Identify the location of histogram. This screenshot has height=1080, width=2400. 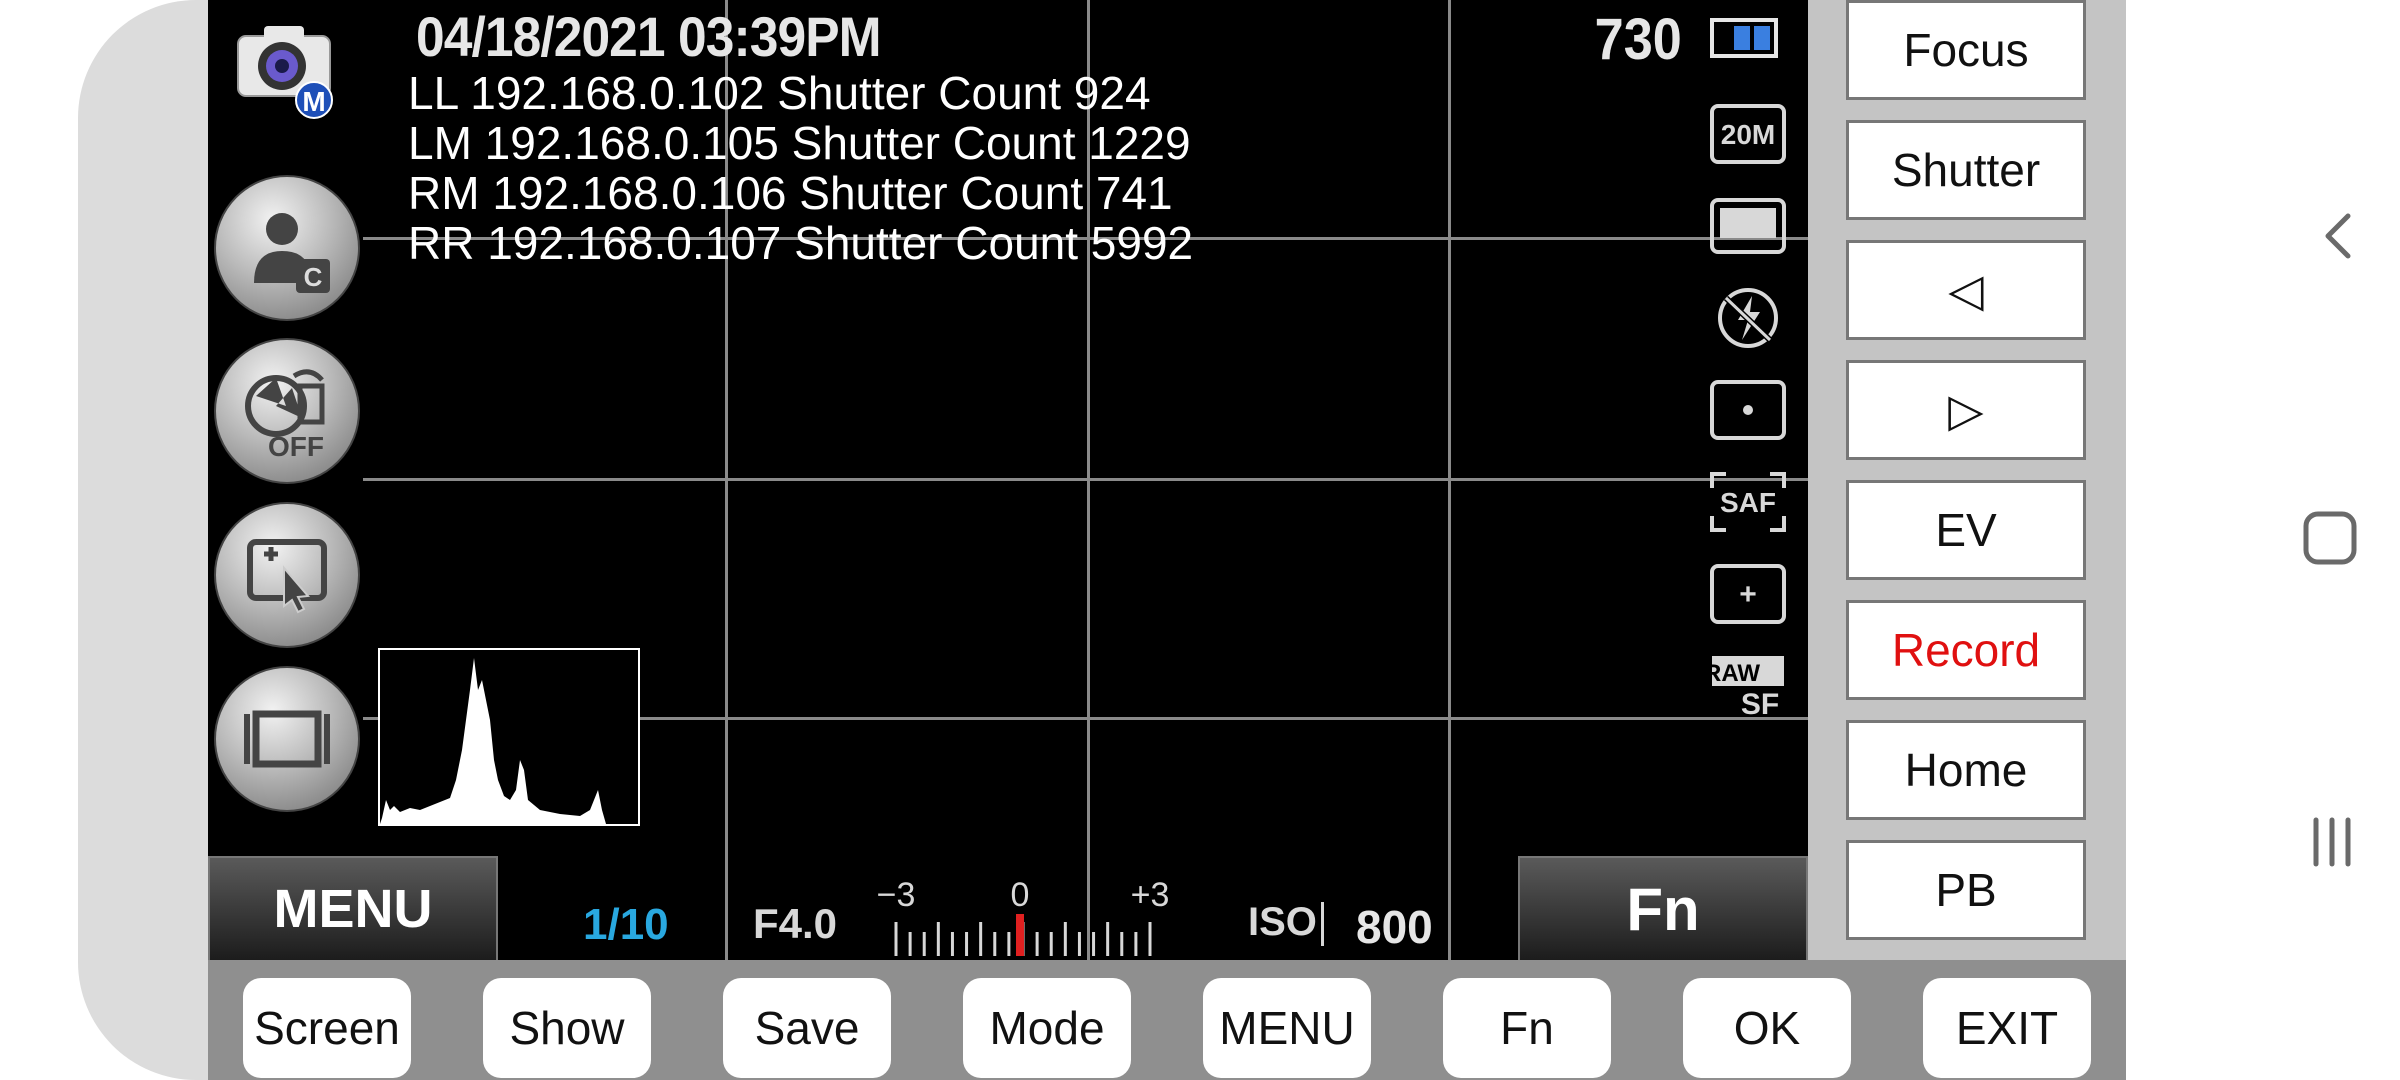
(509, 737).